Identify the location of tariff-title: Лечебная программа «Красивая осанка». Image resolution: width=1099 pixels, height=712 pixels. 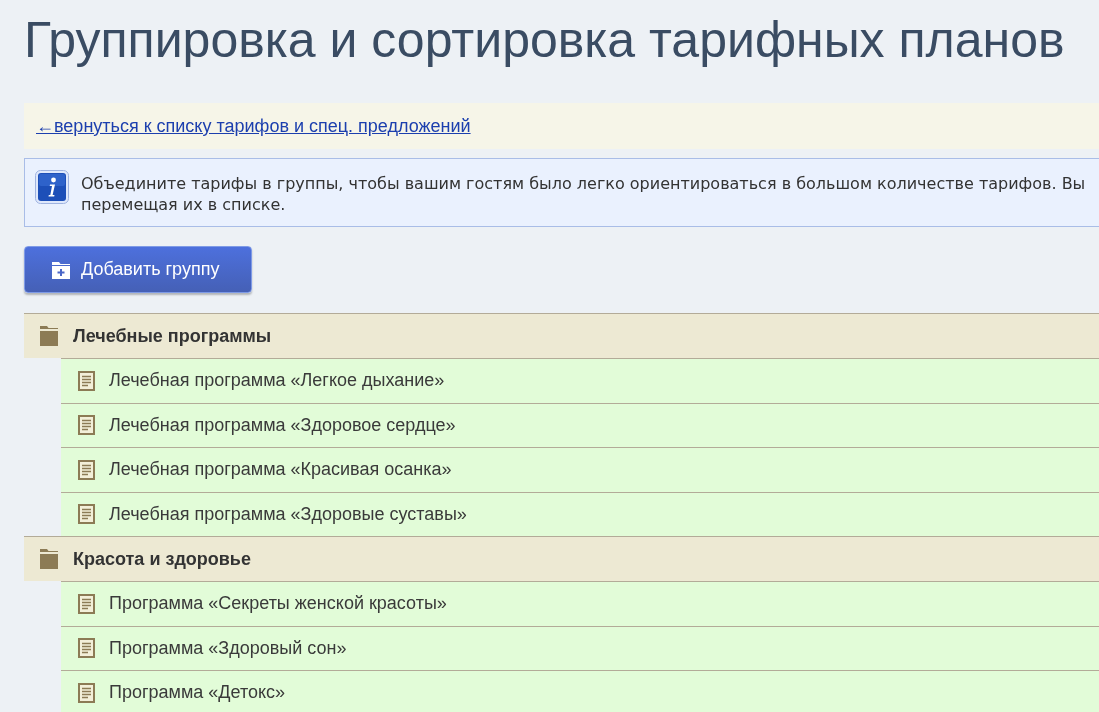
(280, 470).